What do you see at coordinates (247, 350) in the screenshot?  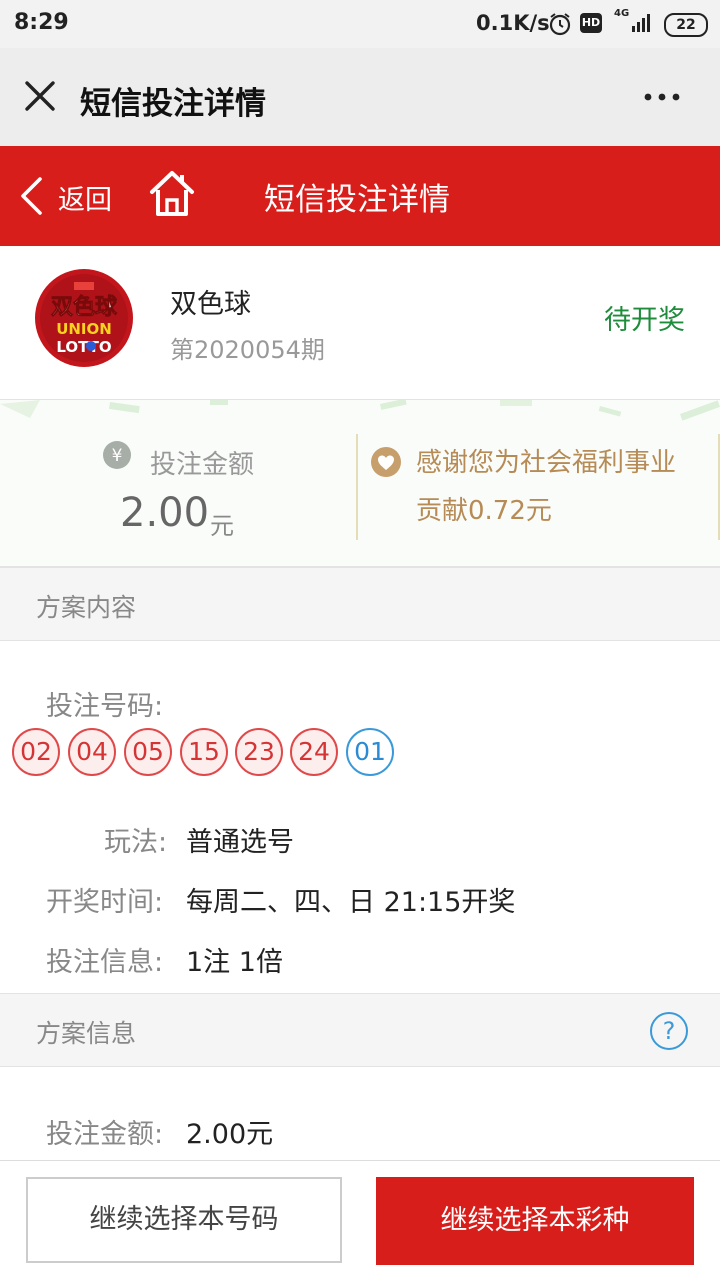 I see `lottery-issue: 第2020054期` at bounding box center [247, 350].